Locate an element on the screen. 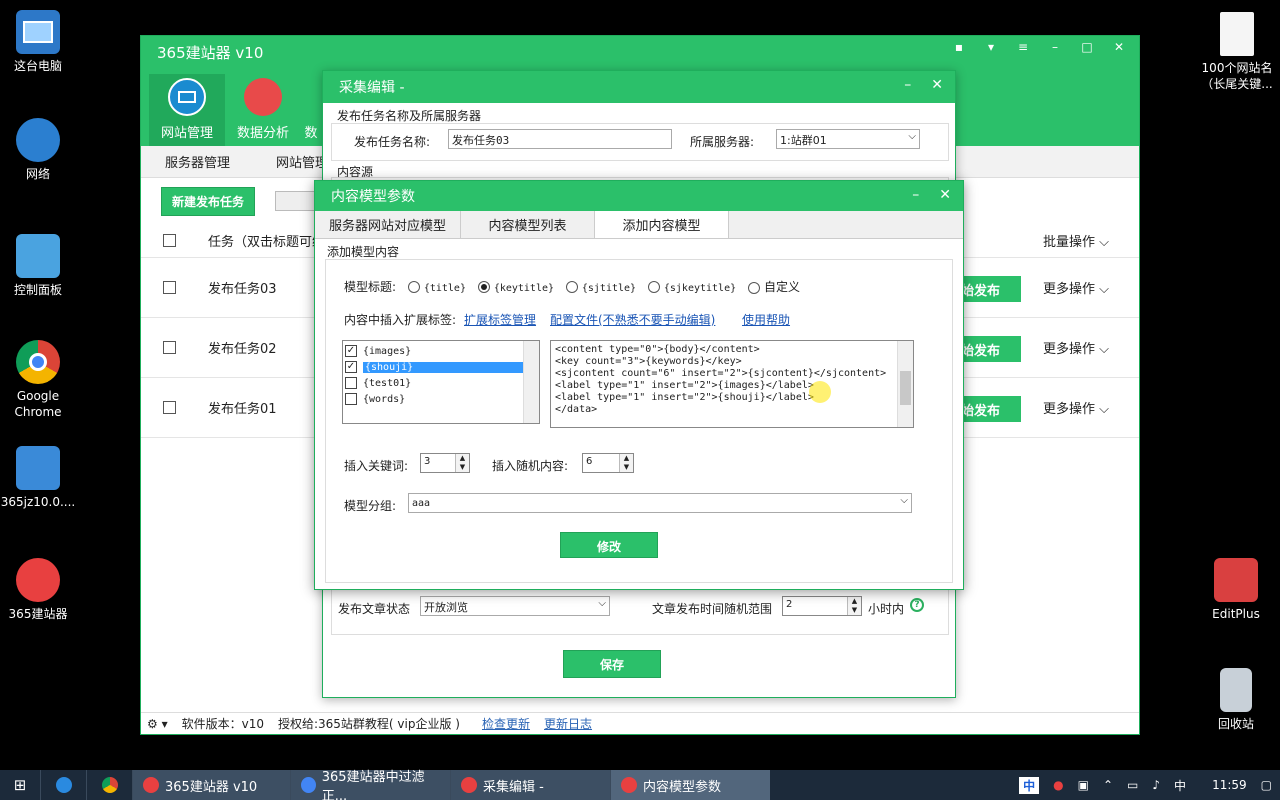 The width and height of the screenshot is (1280, 800). code-line: <content type="0">{body}</content> is located at coordinates (657, 349).